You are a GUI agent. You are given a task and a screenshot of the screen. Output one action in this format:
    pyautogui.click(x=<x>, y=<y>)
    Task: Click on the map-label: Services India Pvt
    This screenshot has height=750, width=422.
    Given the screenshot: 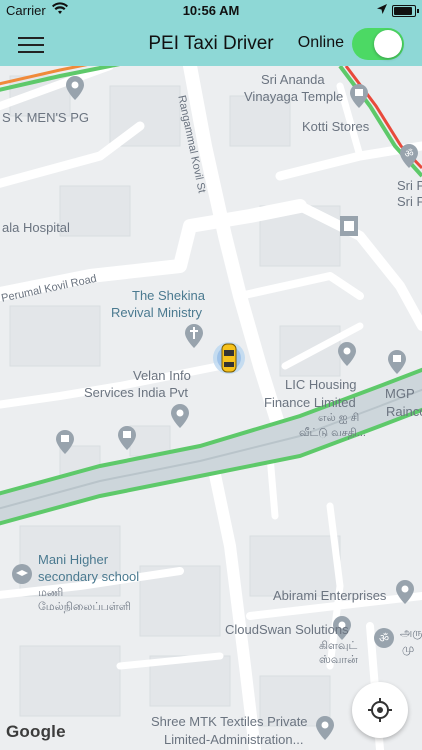 What is the action you would take?
    pyautogui.click(x=136, y=392)
    